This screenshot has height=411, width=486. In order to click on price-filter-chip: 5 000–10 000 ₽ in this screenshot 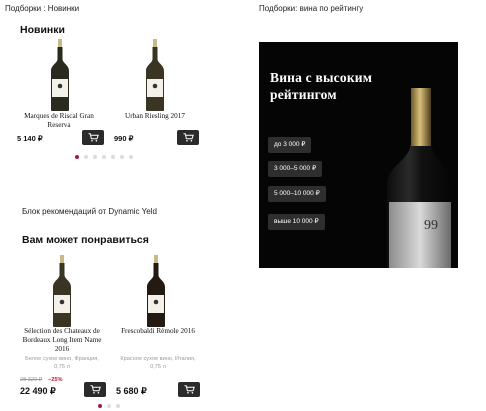, I will do `click(297, 194)`.